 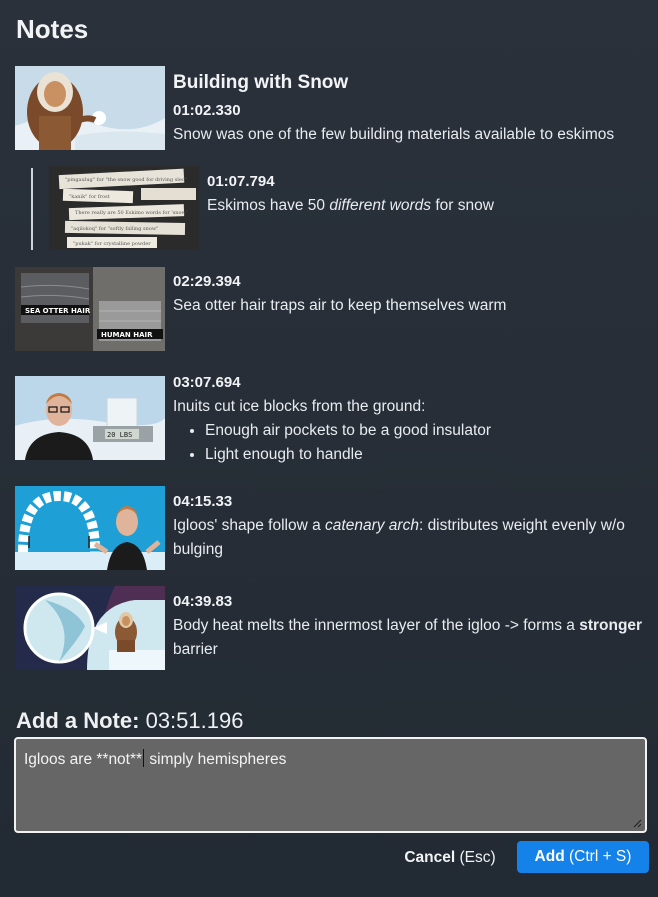 What do you see at coordinates (350, 205) in the screenshot?
I see `note-text: Eskimos have 50 different words for snow` at bounding box center [350, 205].